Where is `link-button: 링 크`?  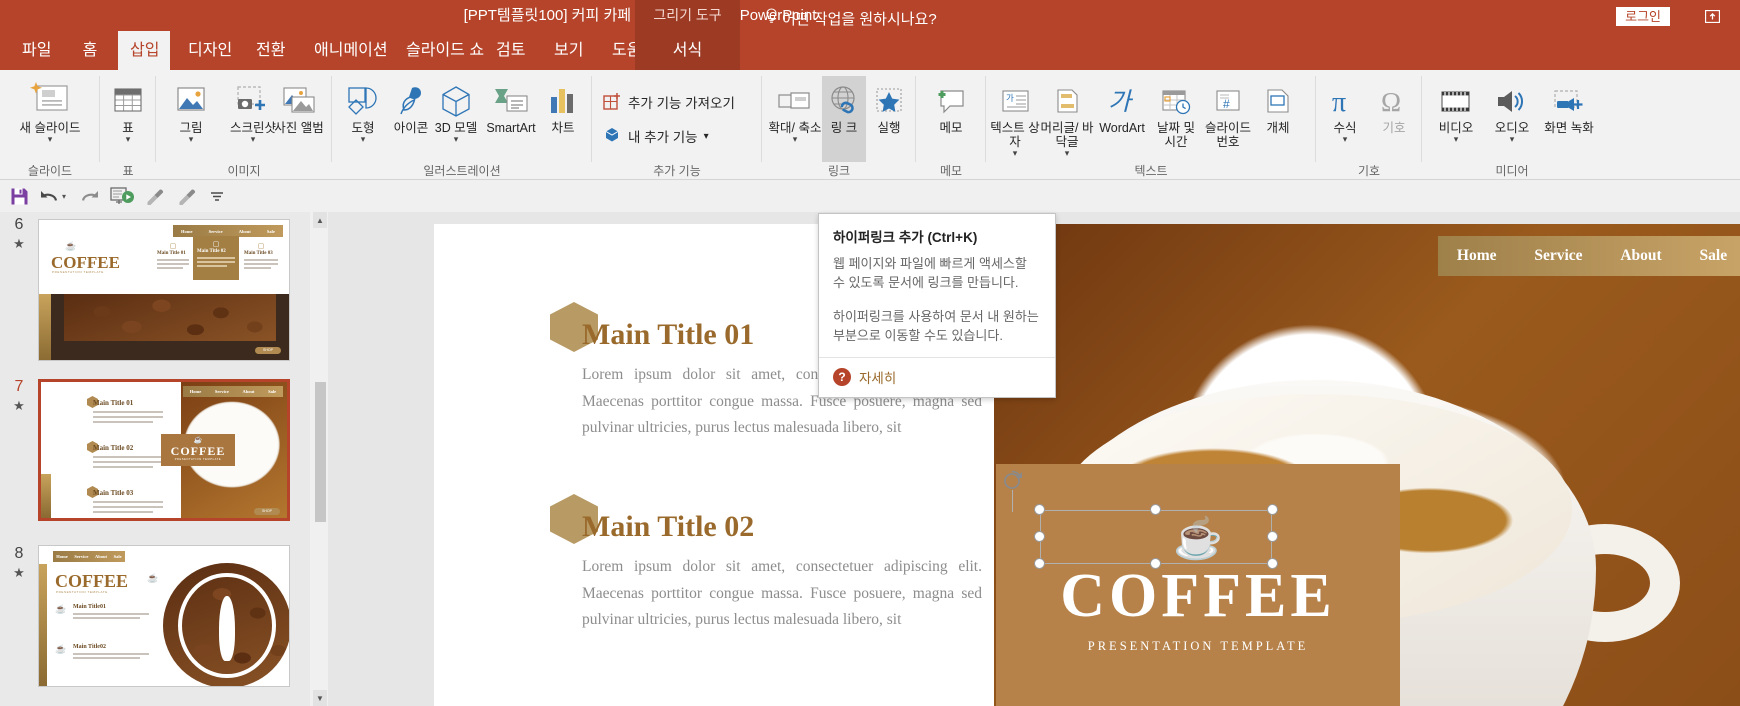 link-button: 링 크 is located at coordinates (844, 119).